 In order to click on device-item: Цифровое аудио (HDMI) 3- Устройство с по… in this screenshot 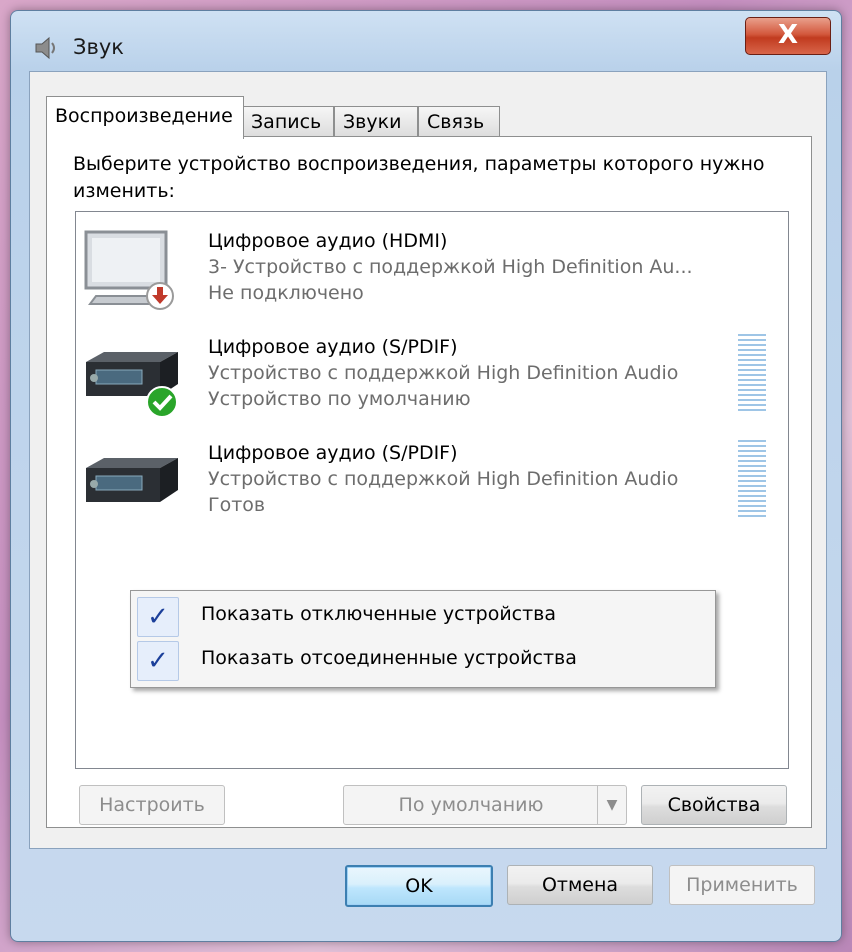, I will do `click(432, 268)`.